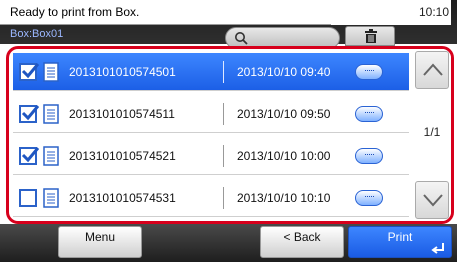 The height and width of the screenshot is (262, 457). Describe the element at coordinates (211, 156) in the screenshot. I see `file-row: 2013101010574521 2013/10/10 10:00` at that location.